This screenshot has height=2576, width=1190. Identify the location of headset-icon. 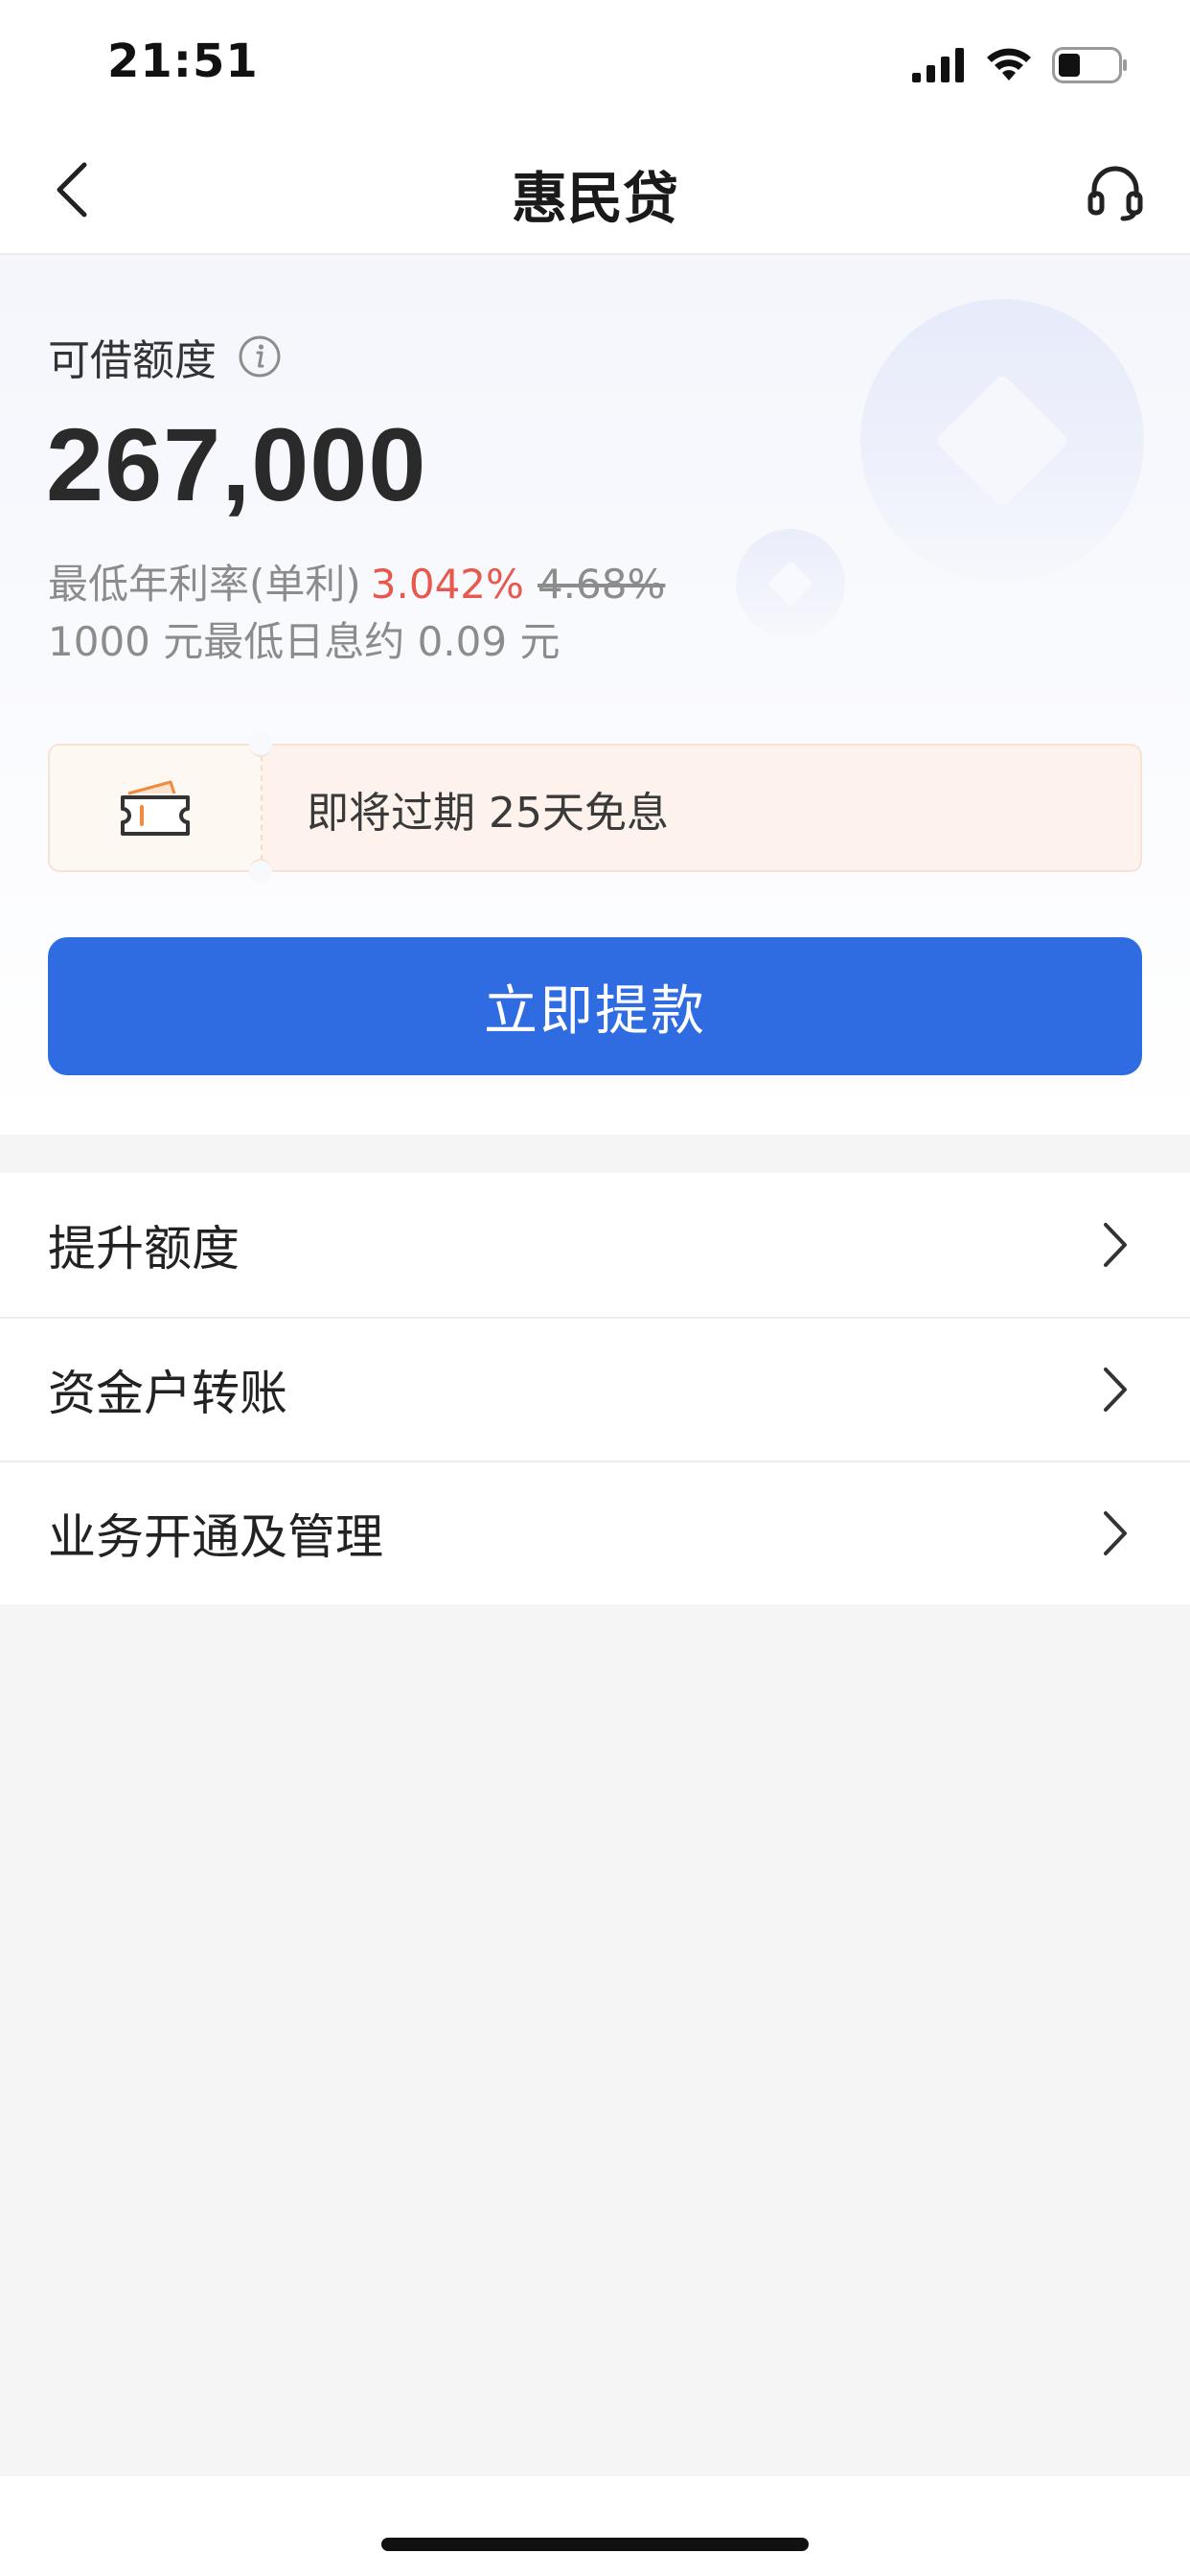
(1115, 193).